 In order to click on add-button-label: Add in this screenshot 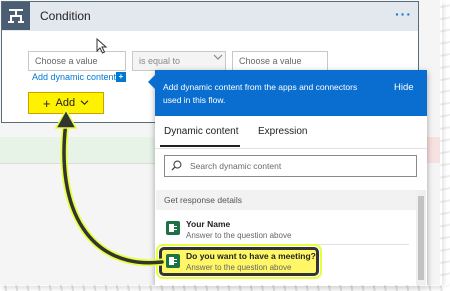, I will do `click(65, 103)`.